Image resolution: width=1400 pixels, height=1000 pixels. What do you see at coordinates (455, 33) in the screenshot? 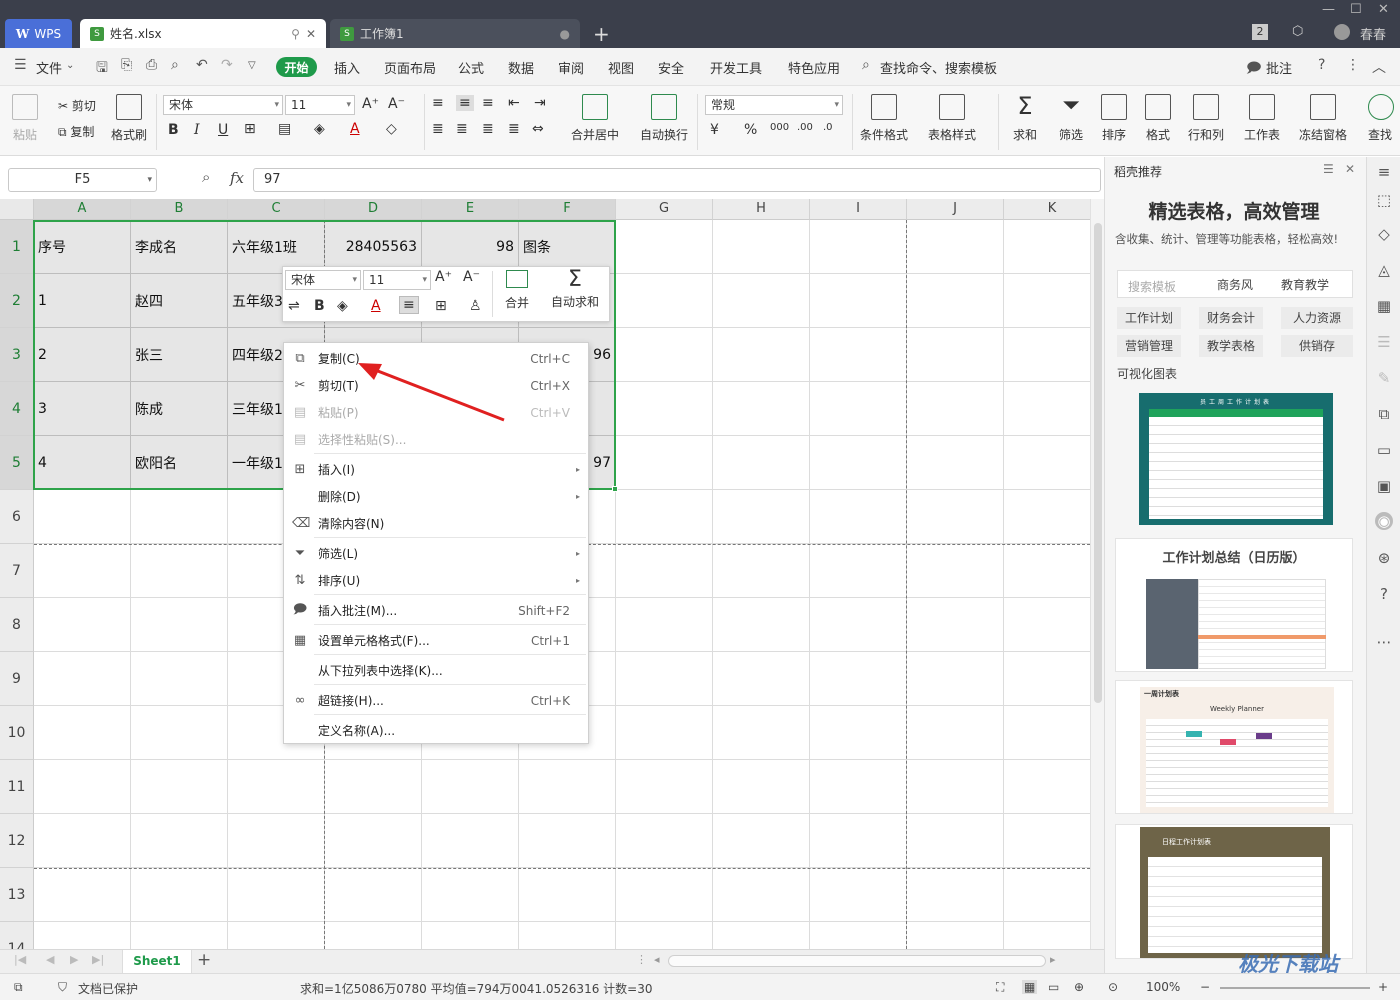
I see `doc-tab-inactive: S 工作簿1 ●` at bounding box center [455, 33].